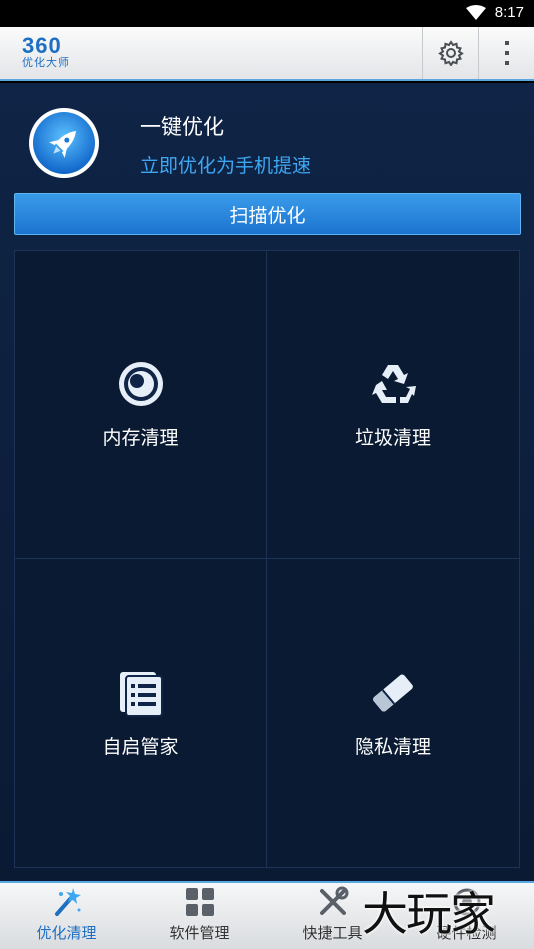 This screenshot has width=534, height=949. I want to click on eraser-icon, so click(393, 692).